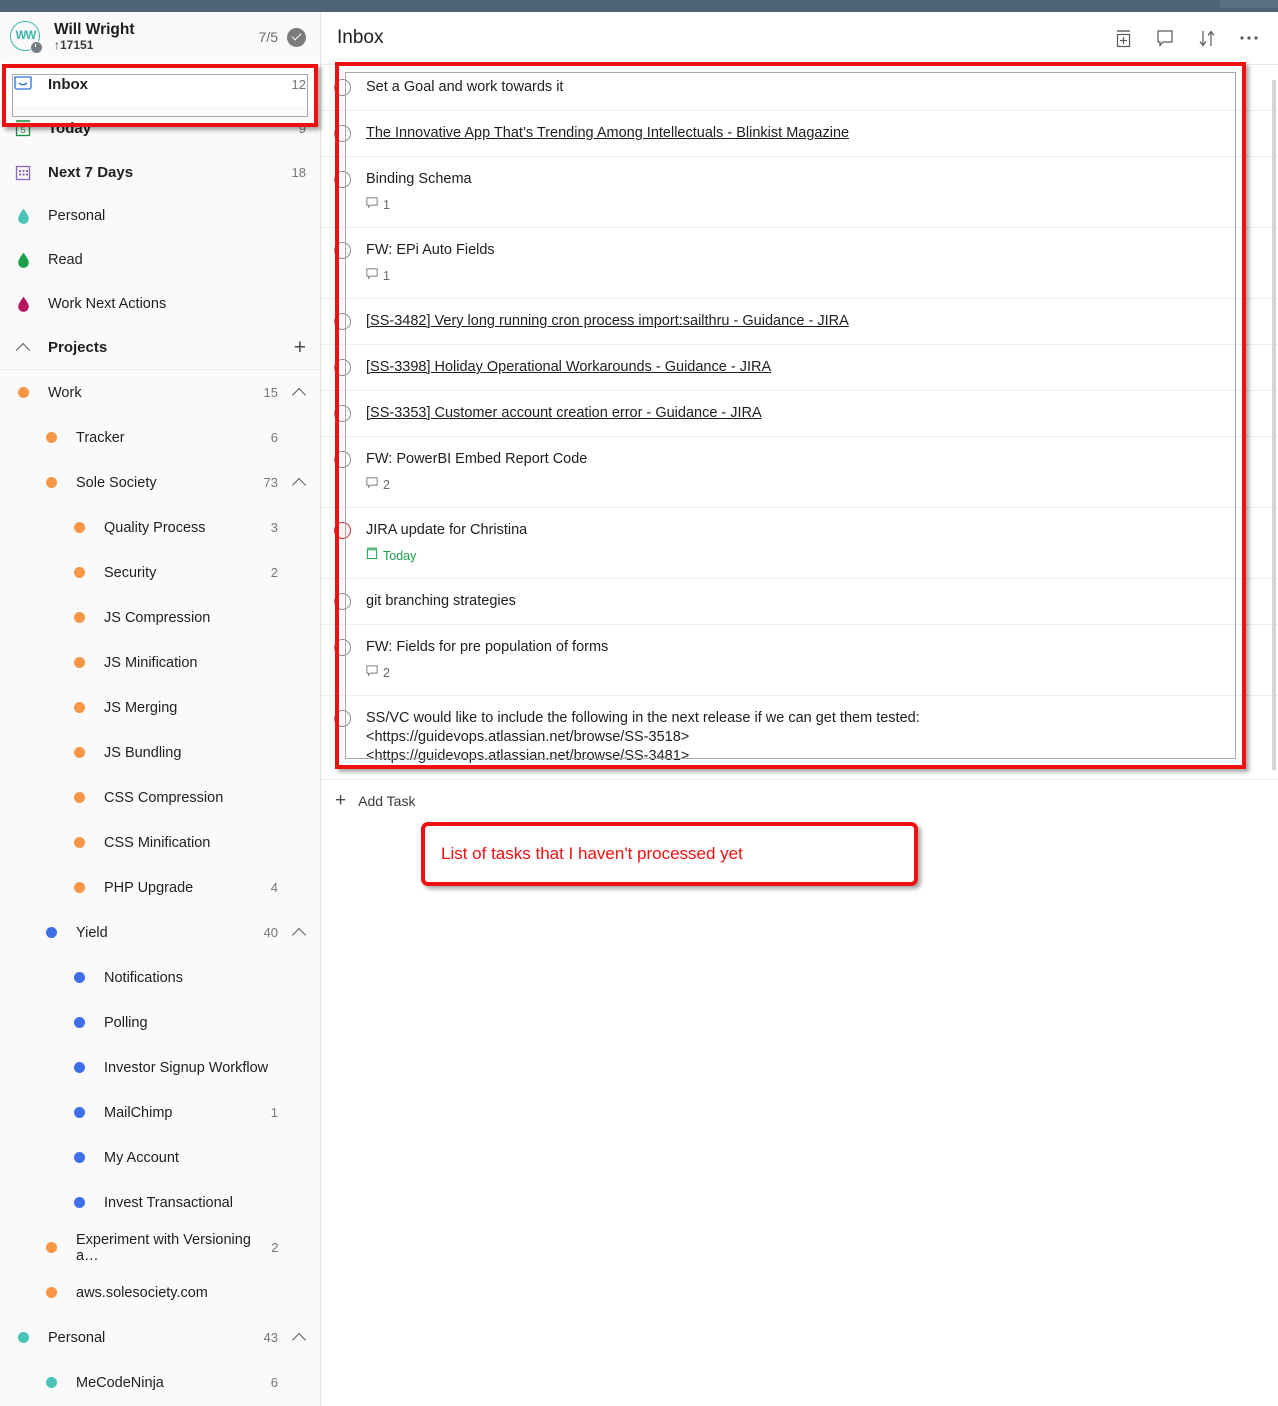  What do you see at coordinates (160, 1337) in the screenshot?
I see `sidebar-project-personal: Personal 43` at bounding box center [160, 1337].